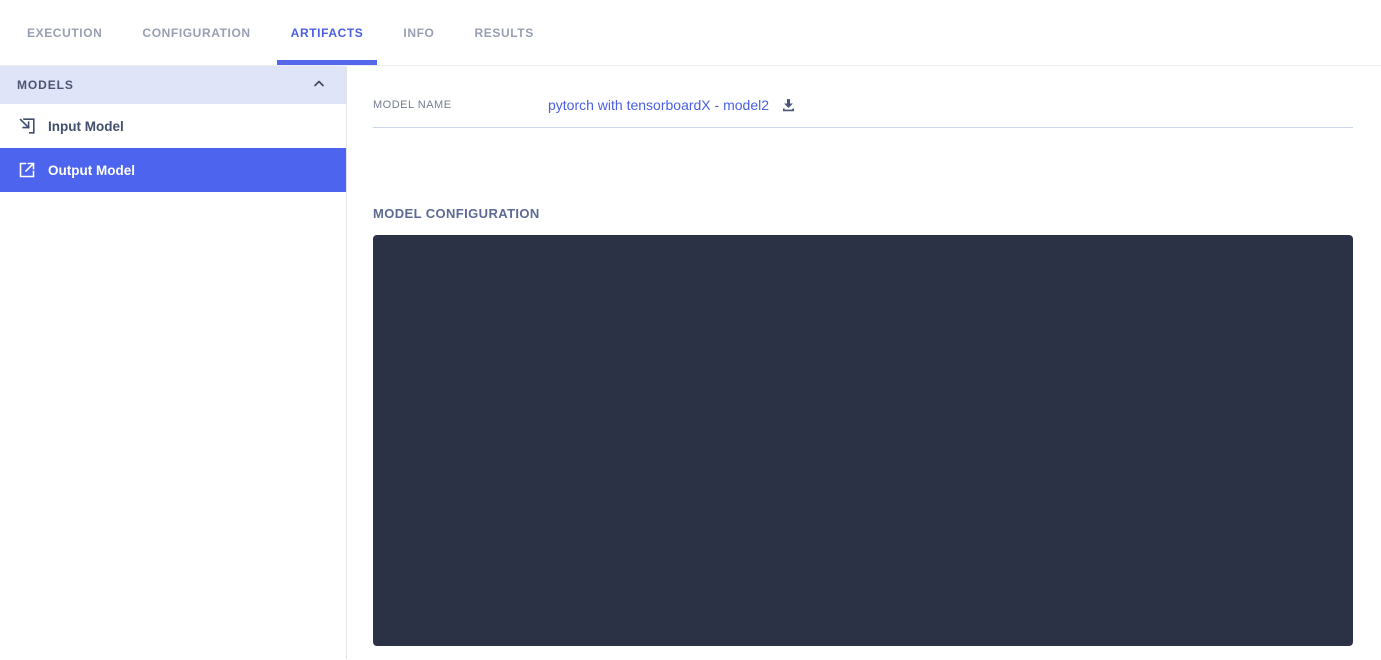  Describe the element at coordinates (91, 170) in the screenshot. I see `sidebar-item-label: Output Model` at that location.